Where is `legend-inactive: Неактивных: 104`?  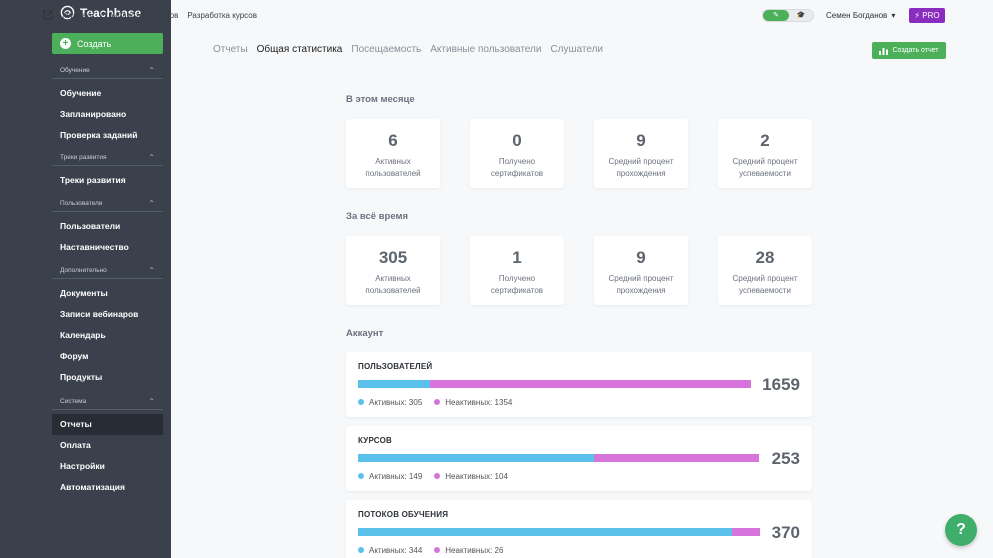
legend-inactive: Неактивных: 104 is located at coordinates (471, 476).